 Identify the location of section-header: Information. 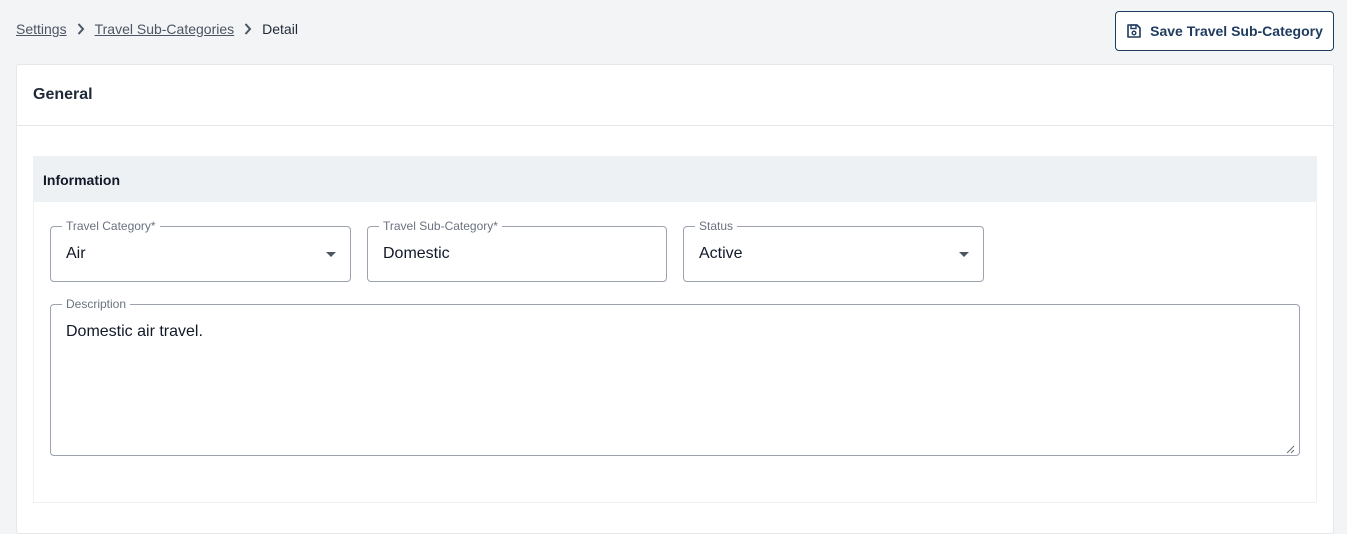
(675, 179).